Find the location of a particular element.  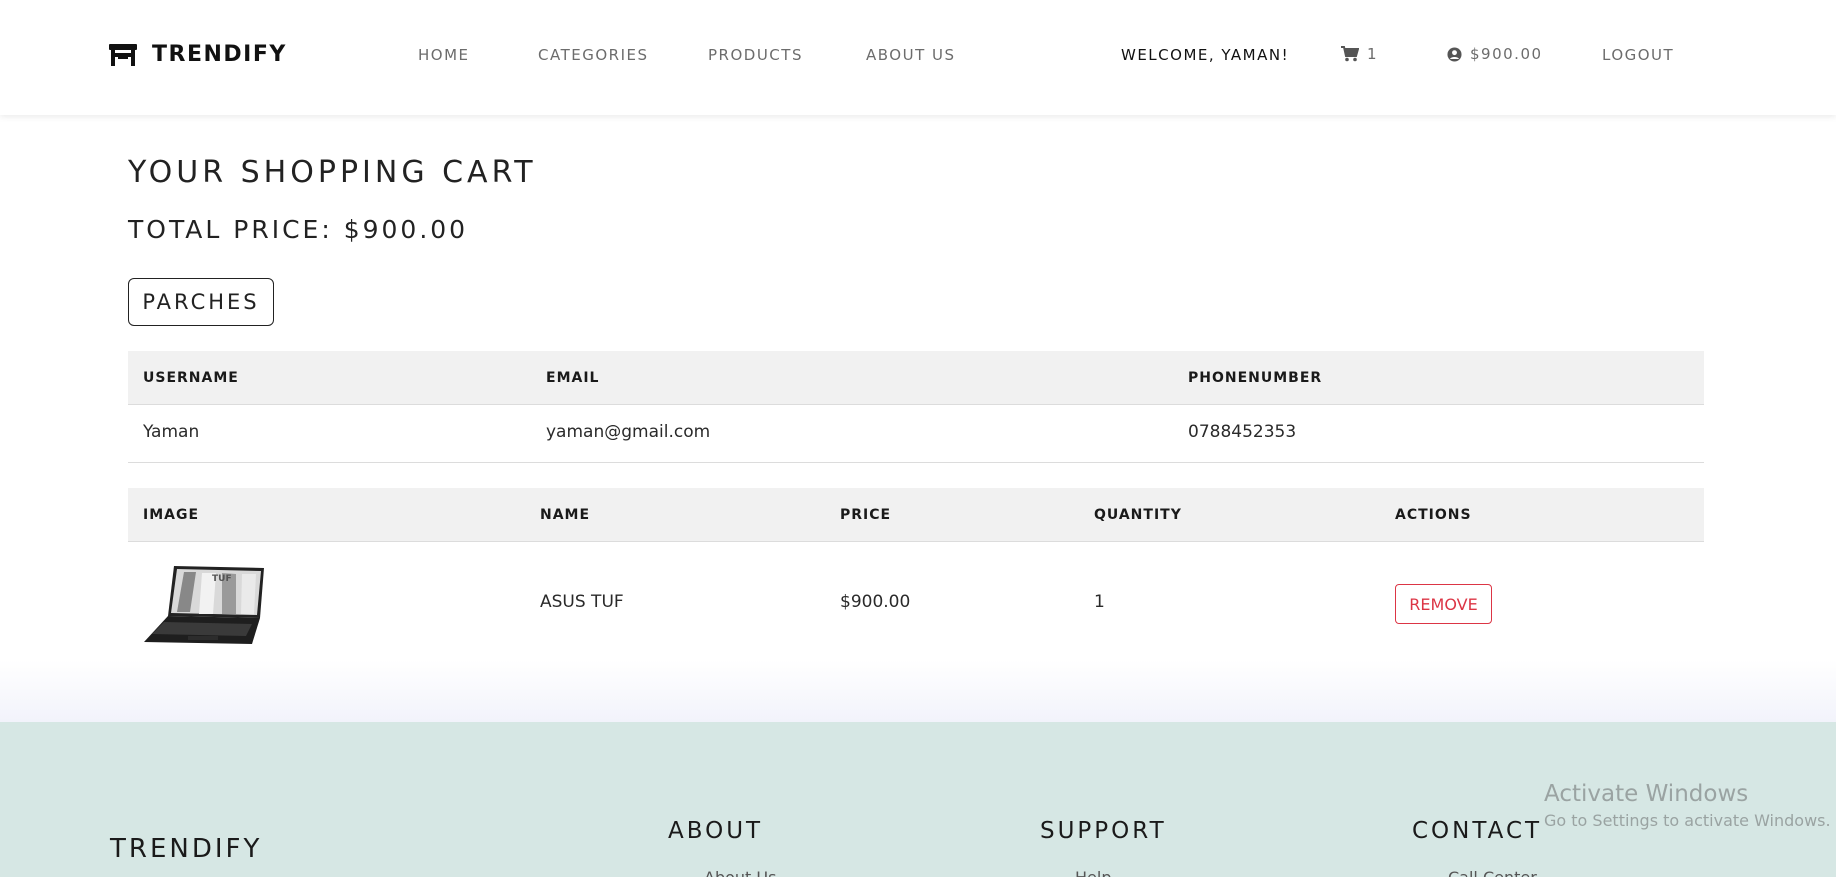

total-price: TOTAL PRICE: $900.00 is located at coordinates (298, 229).